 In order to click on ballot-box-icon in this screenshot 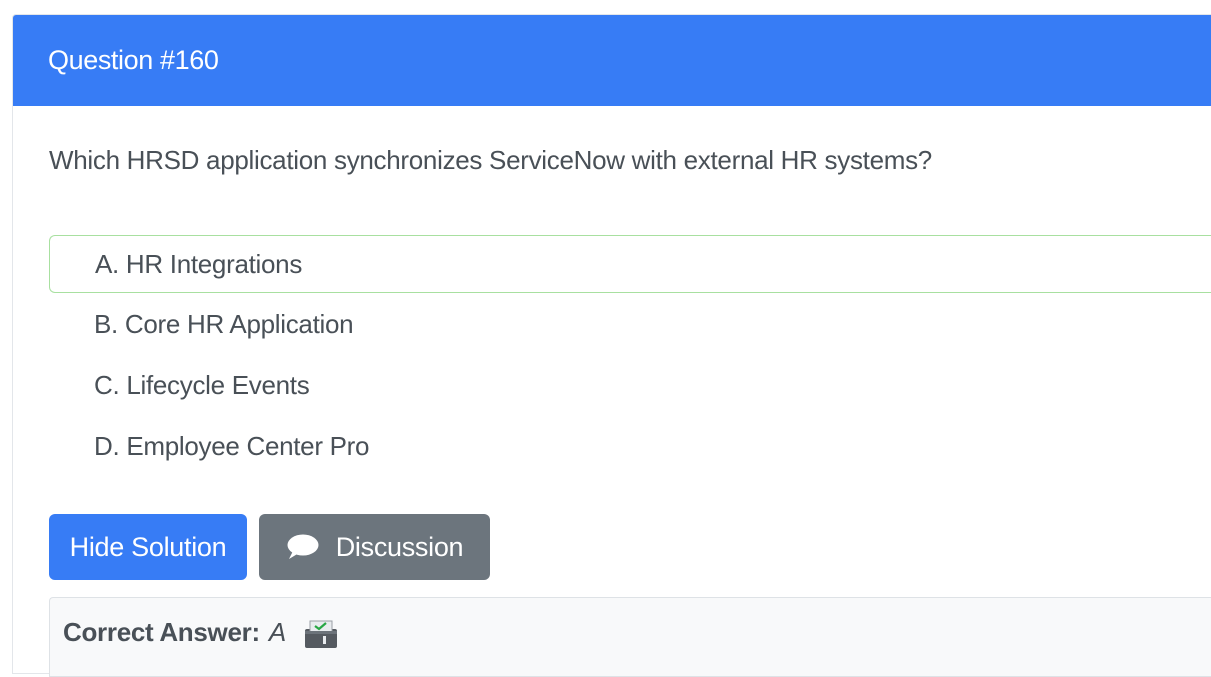, I will do `click(321, 637)`.